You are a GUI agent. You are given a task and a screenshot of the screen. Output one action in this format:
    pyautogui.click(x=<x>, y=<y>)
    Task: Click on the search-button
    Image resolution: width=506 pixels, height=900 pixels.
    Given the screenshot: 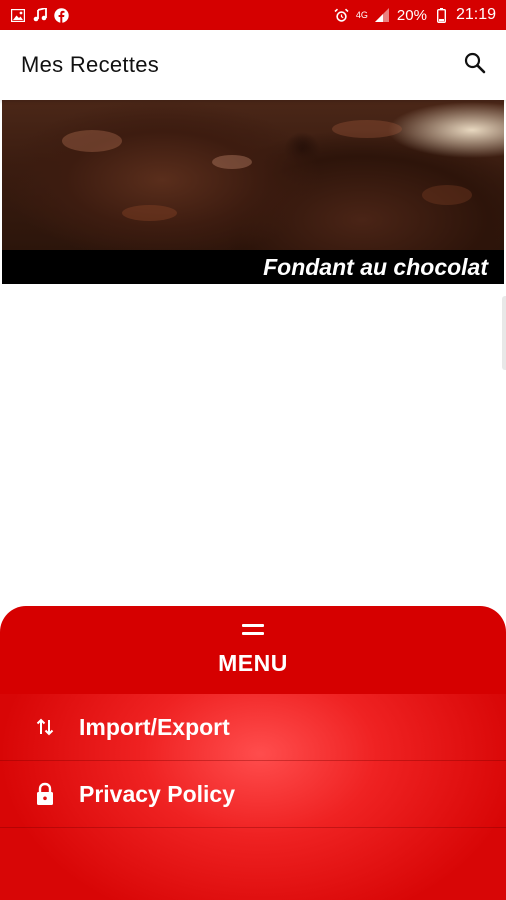 What is the action you would take?
    pyautogui.click(x=475, y=65)
    